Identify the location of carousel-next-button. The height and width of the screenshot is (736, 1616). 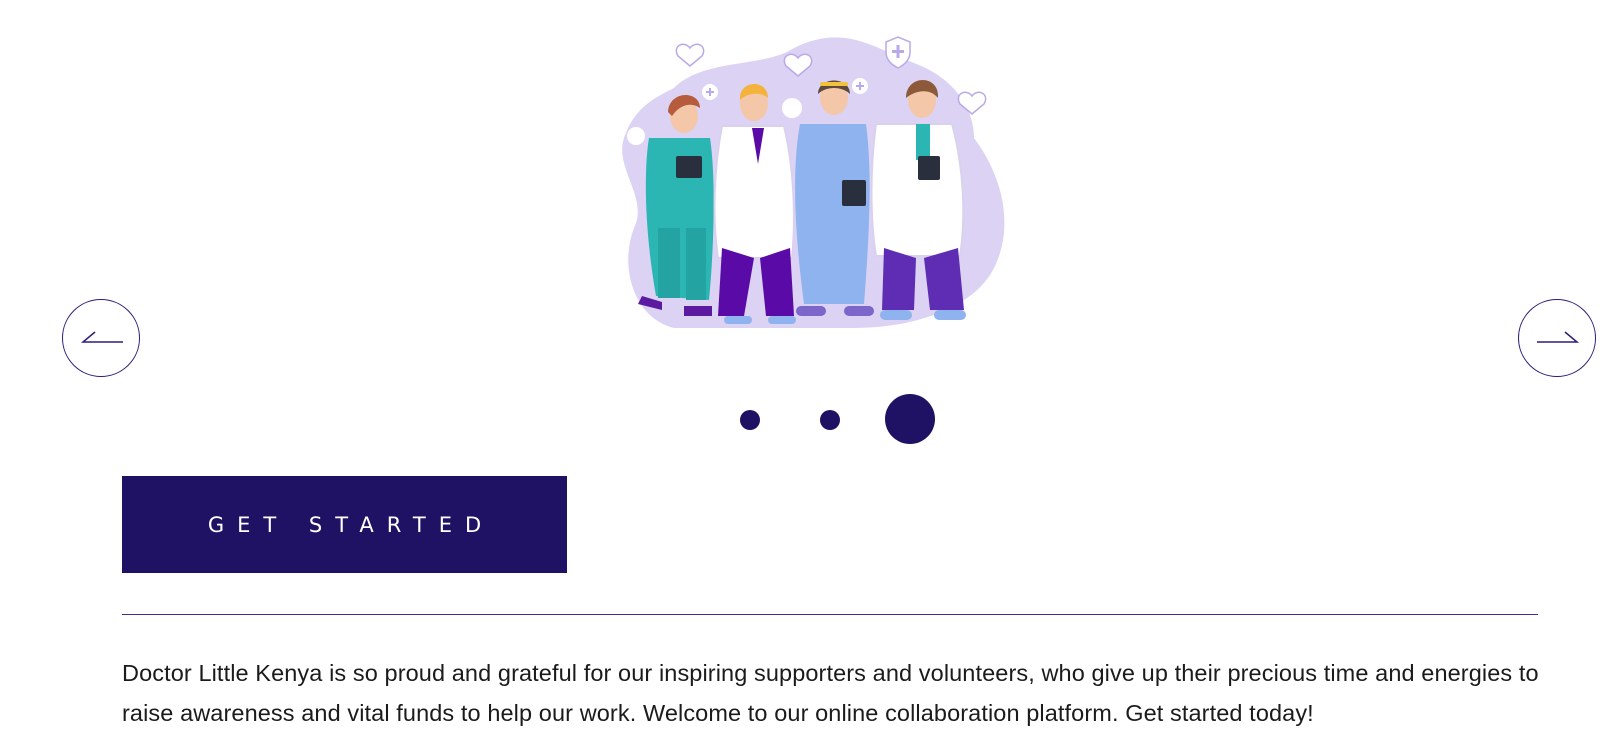
(1557, 338).